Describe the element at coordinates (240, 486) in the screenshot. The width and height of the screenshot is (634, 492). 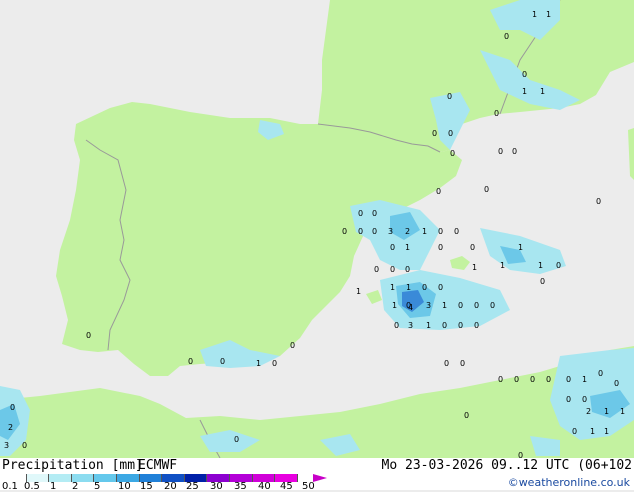
I see `scale-tick-label: 35` at that location.